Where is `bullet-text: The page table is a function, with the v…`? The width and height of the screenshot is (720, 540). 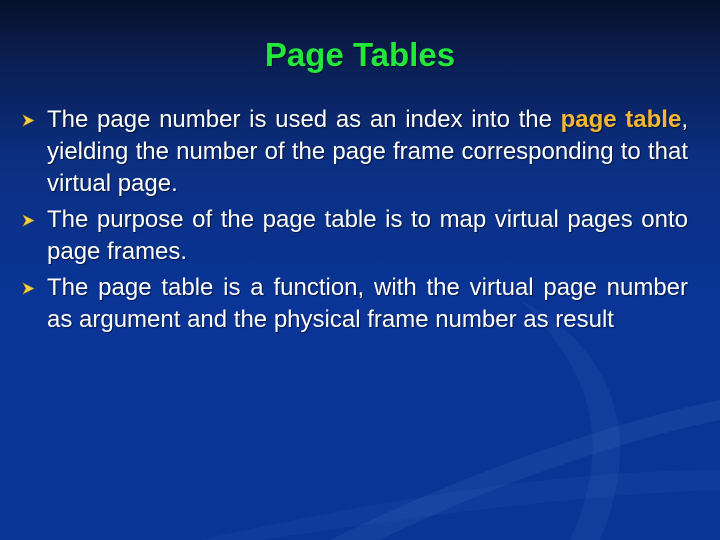
bullet-text: The page table is a function, with the v… is located at coordinates (367, 303).